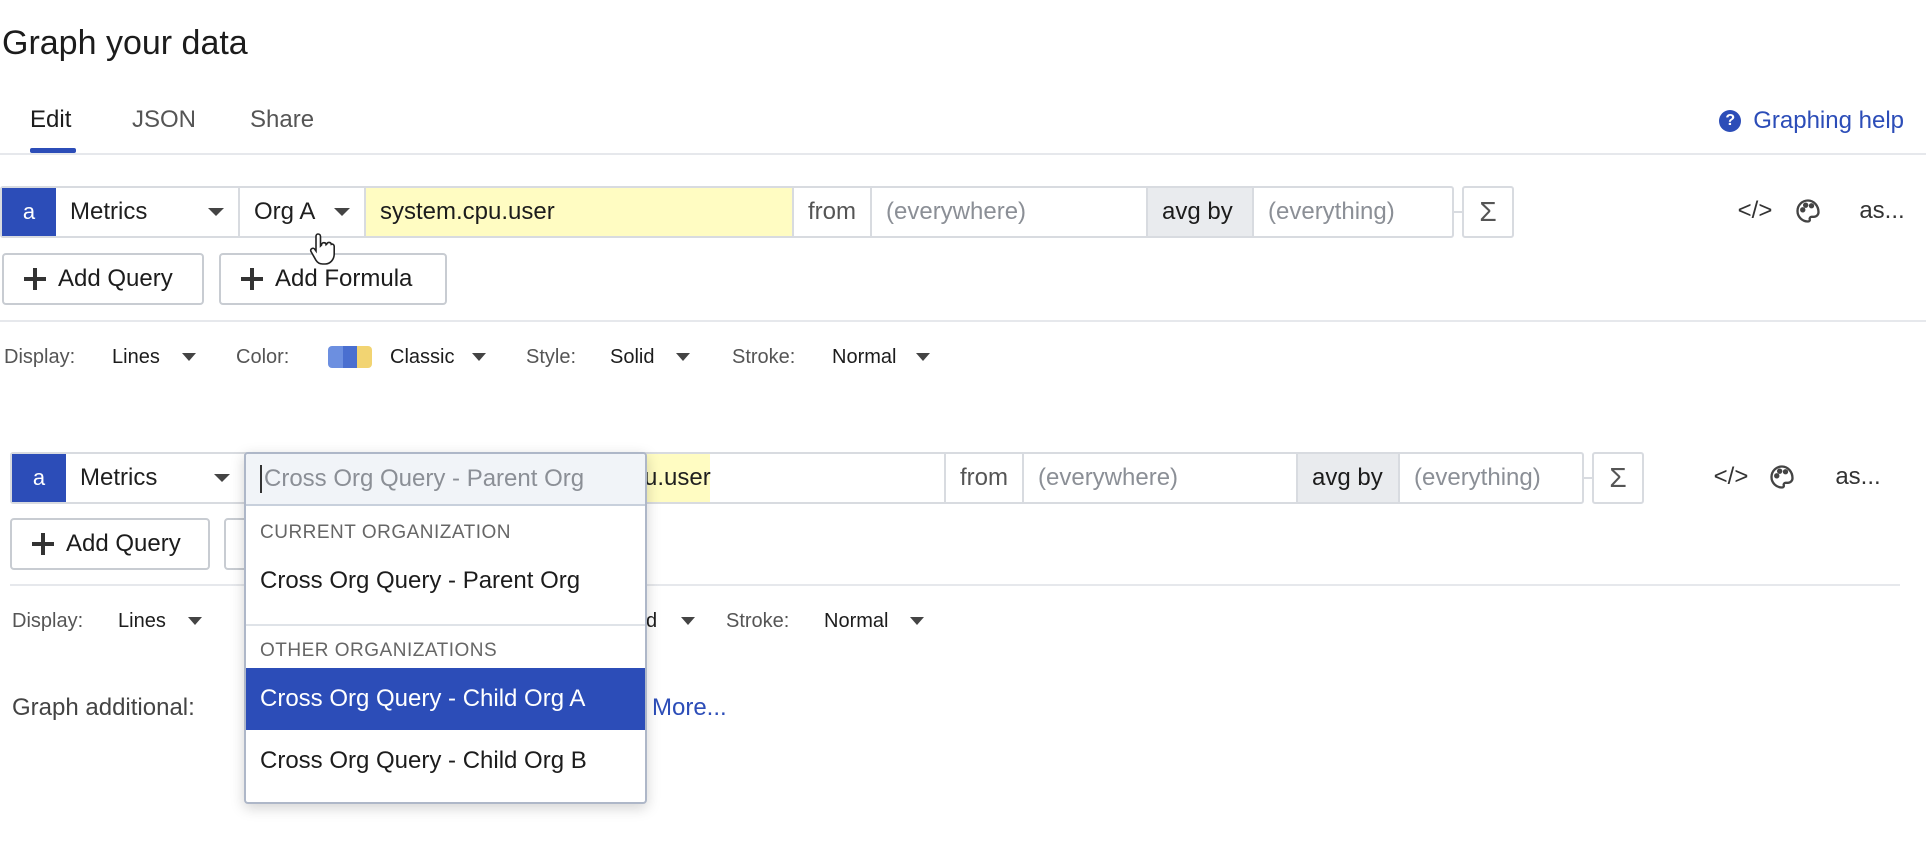 The width and height of the screenshot is (1926, 844). I want to click on style-label: Style:, so click(551, 356).